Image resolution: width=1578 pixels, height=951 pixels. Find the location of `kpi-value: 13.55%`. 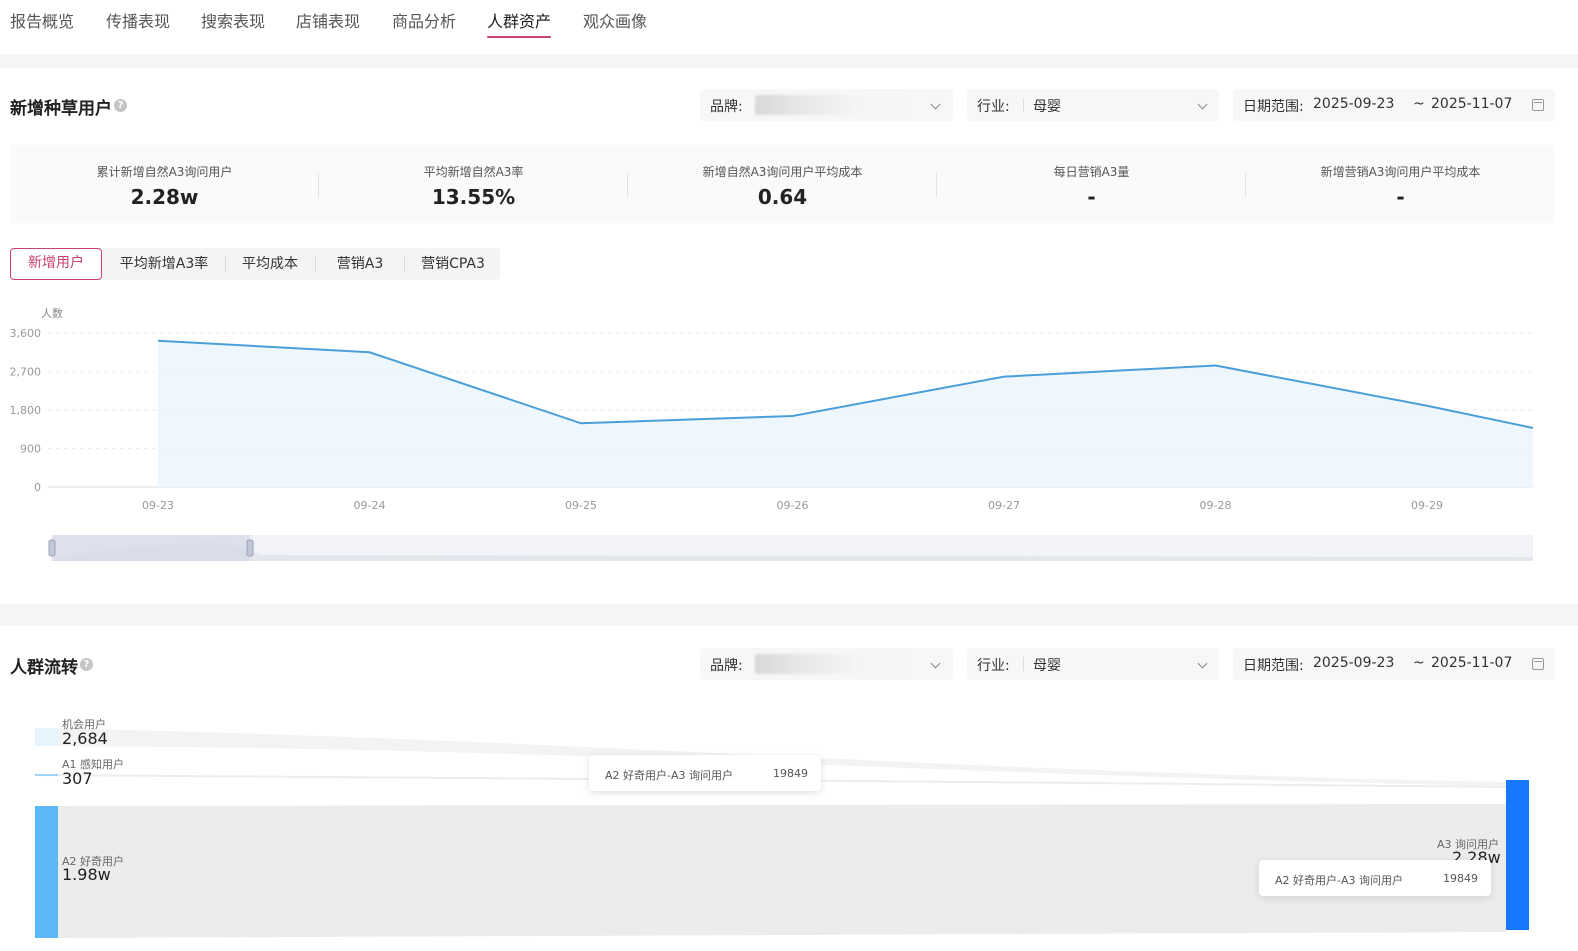

kpi-value: 13.55% is located at coordinates (473, 197).